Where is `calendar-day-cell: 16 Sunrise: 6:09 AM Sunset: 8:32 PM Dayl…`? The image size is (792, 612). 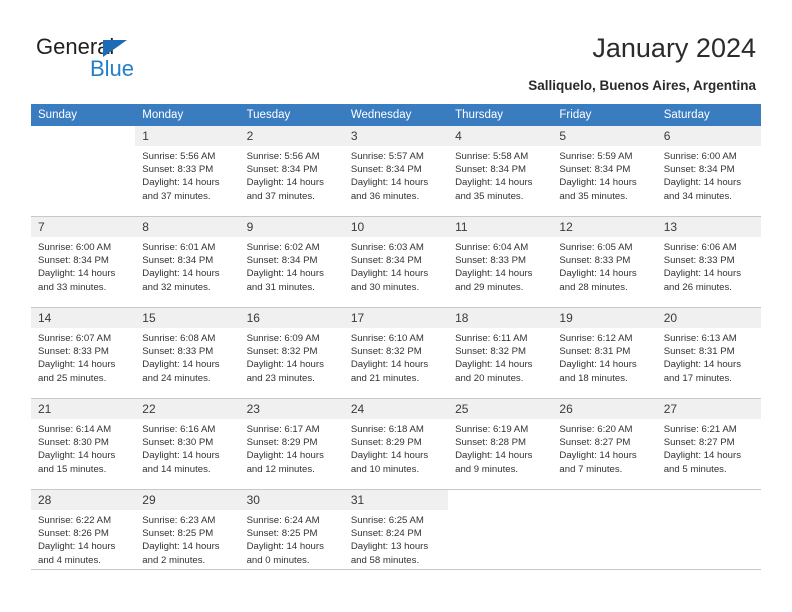
calendar-day-cell: 16 Sunrise: 6:09 AM Sunset: 8:32 PM Dayl… is located at coordinates (291, 353).